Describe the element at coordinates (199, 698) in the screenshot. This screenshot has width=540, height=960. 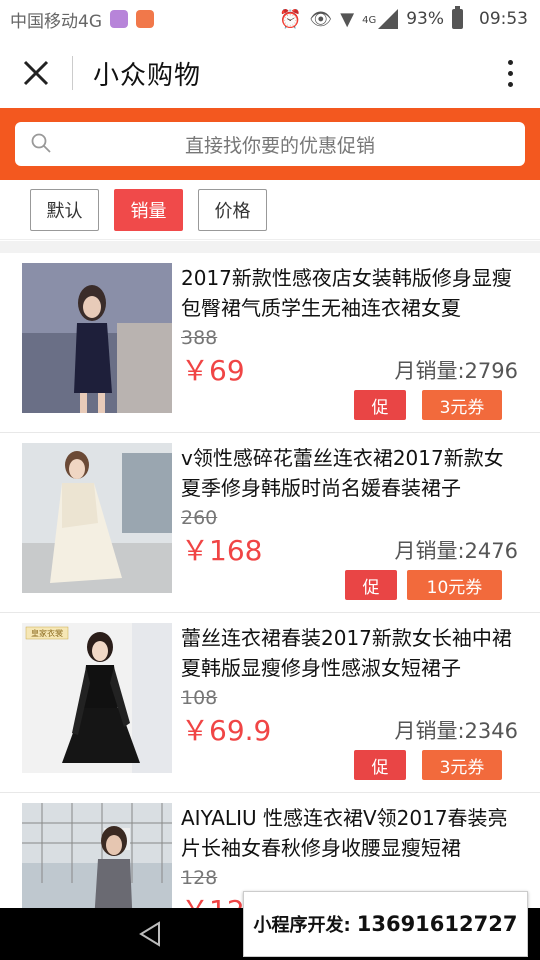
I see `original-price: 108` at that location.